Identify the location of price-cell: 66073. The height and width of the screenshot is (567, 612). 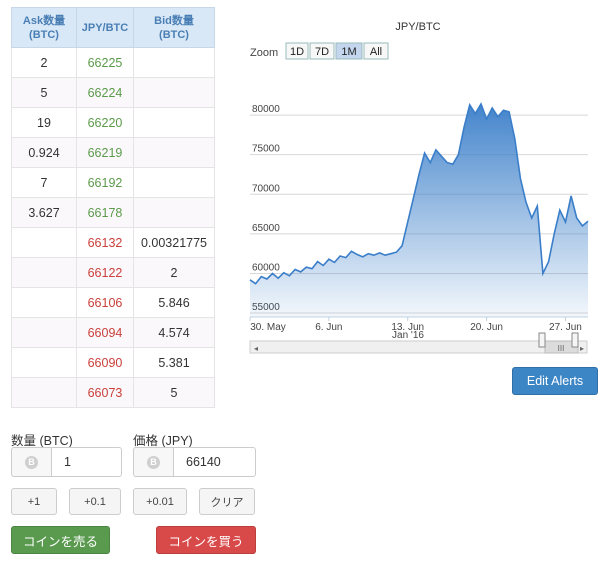
(105, 392).